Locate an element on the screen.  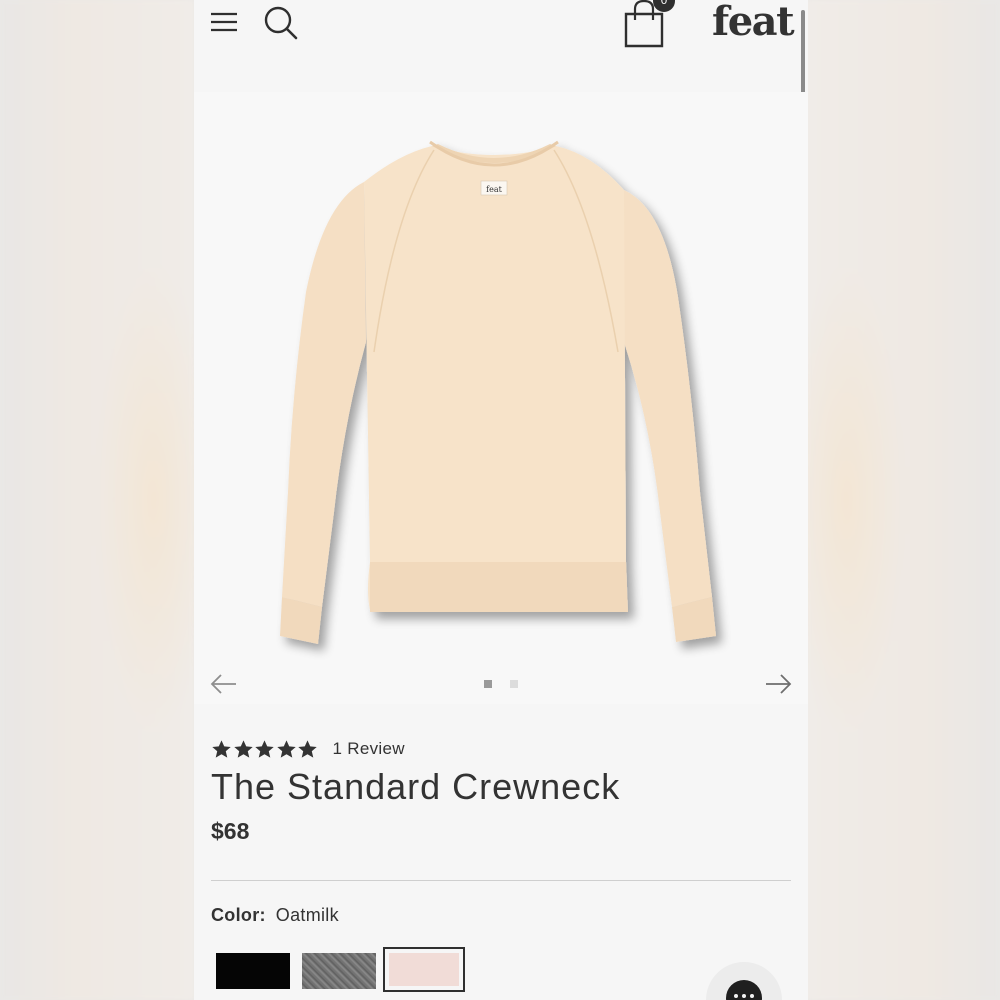
color-selection-label: Color: Oatmilk is located at coordinates (275, 915).